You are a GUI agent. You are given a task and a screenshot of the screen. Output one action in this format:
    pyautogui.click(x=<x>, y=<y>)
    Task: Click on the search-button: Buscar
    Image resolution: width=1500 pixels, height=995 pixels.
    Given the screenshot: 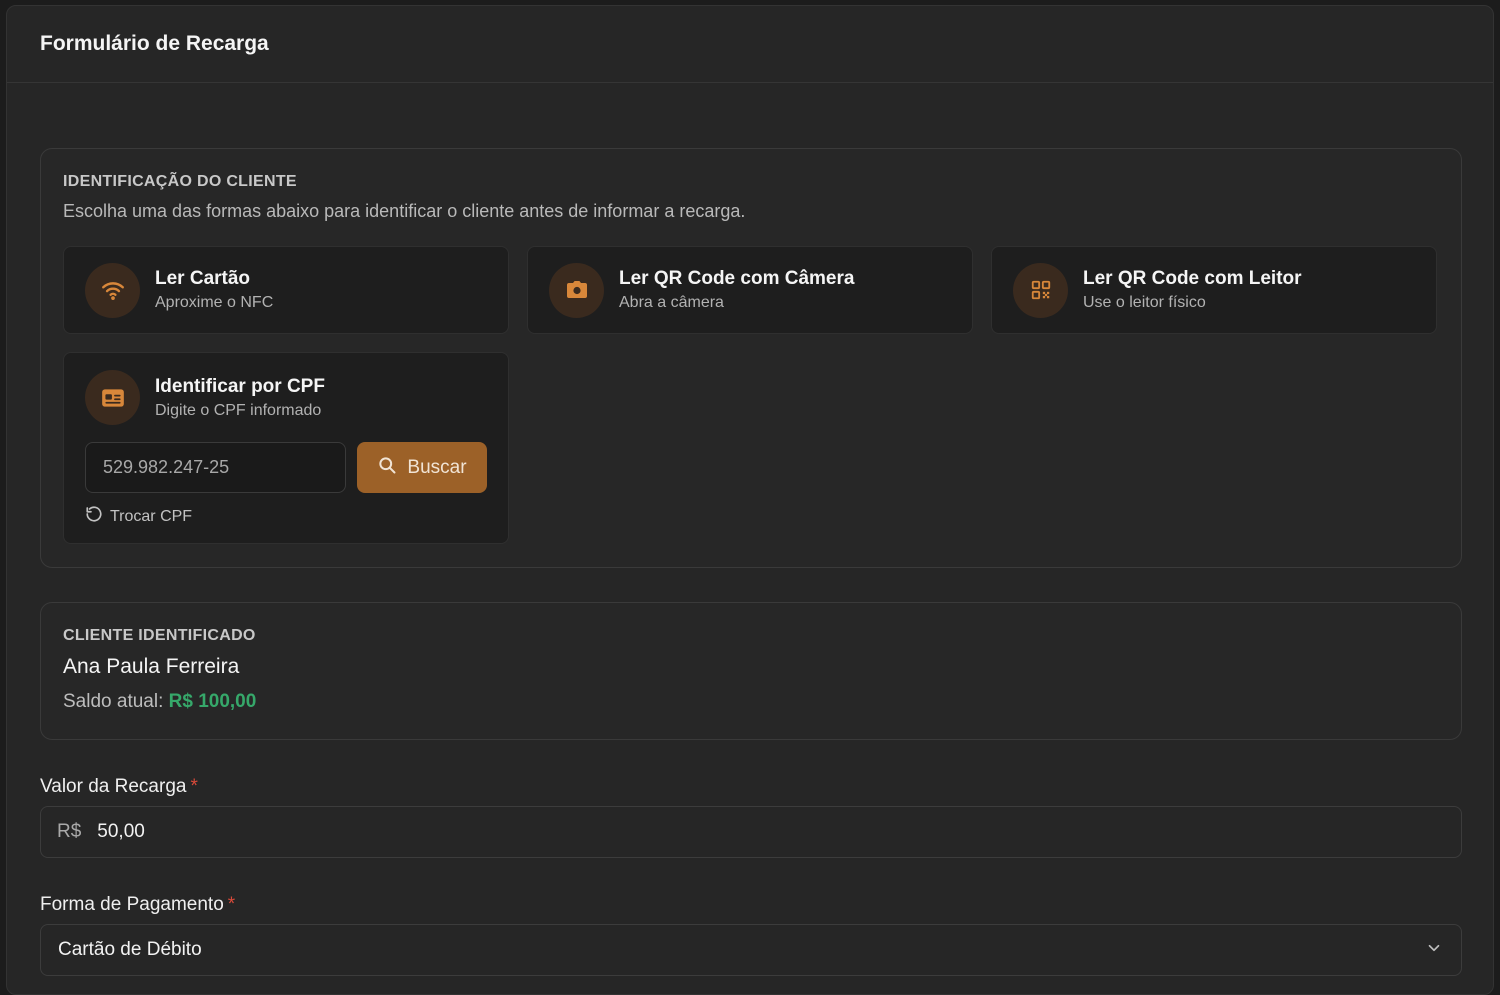 What is the action you would take?
    pyautogui.click(x=422, y=467)
    